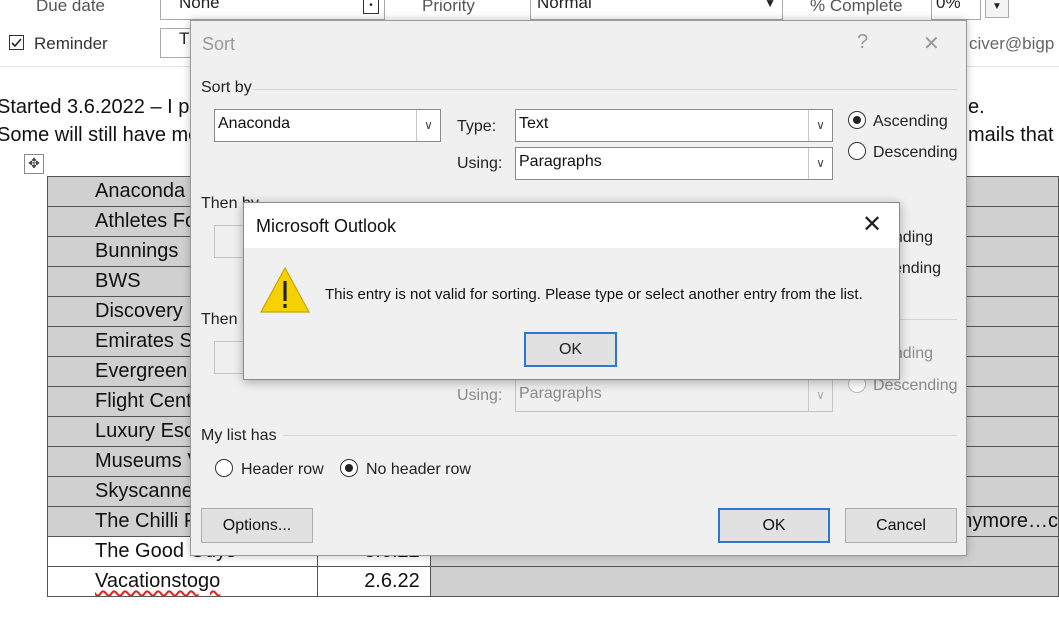  What do you see at coordinates (100, 135) in the screenshot?
I see `body-line-2: Some will still have me` at bounding box center [100, 135].